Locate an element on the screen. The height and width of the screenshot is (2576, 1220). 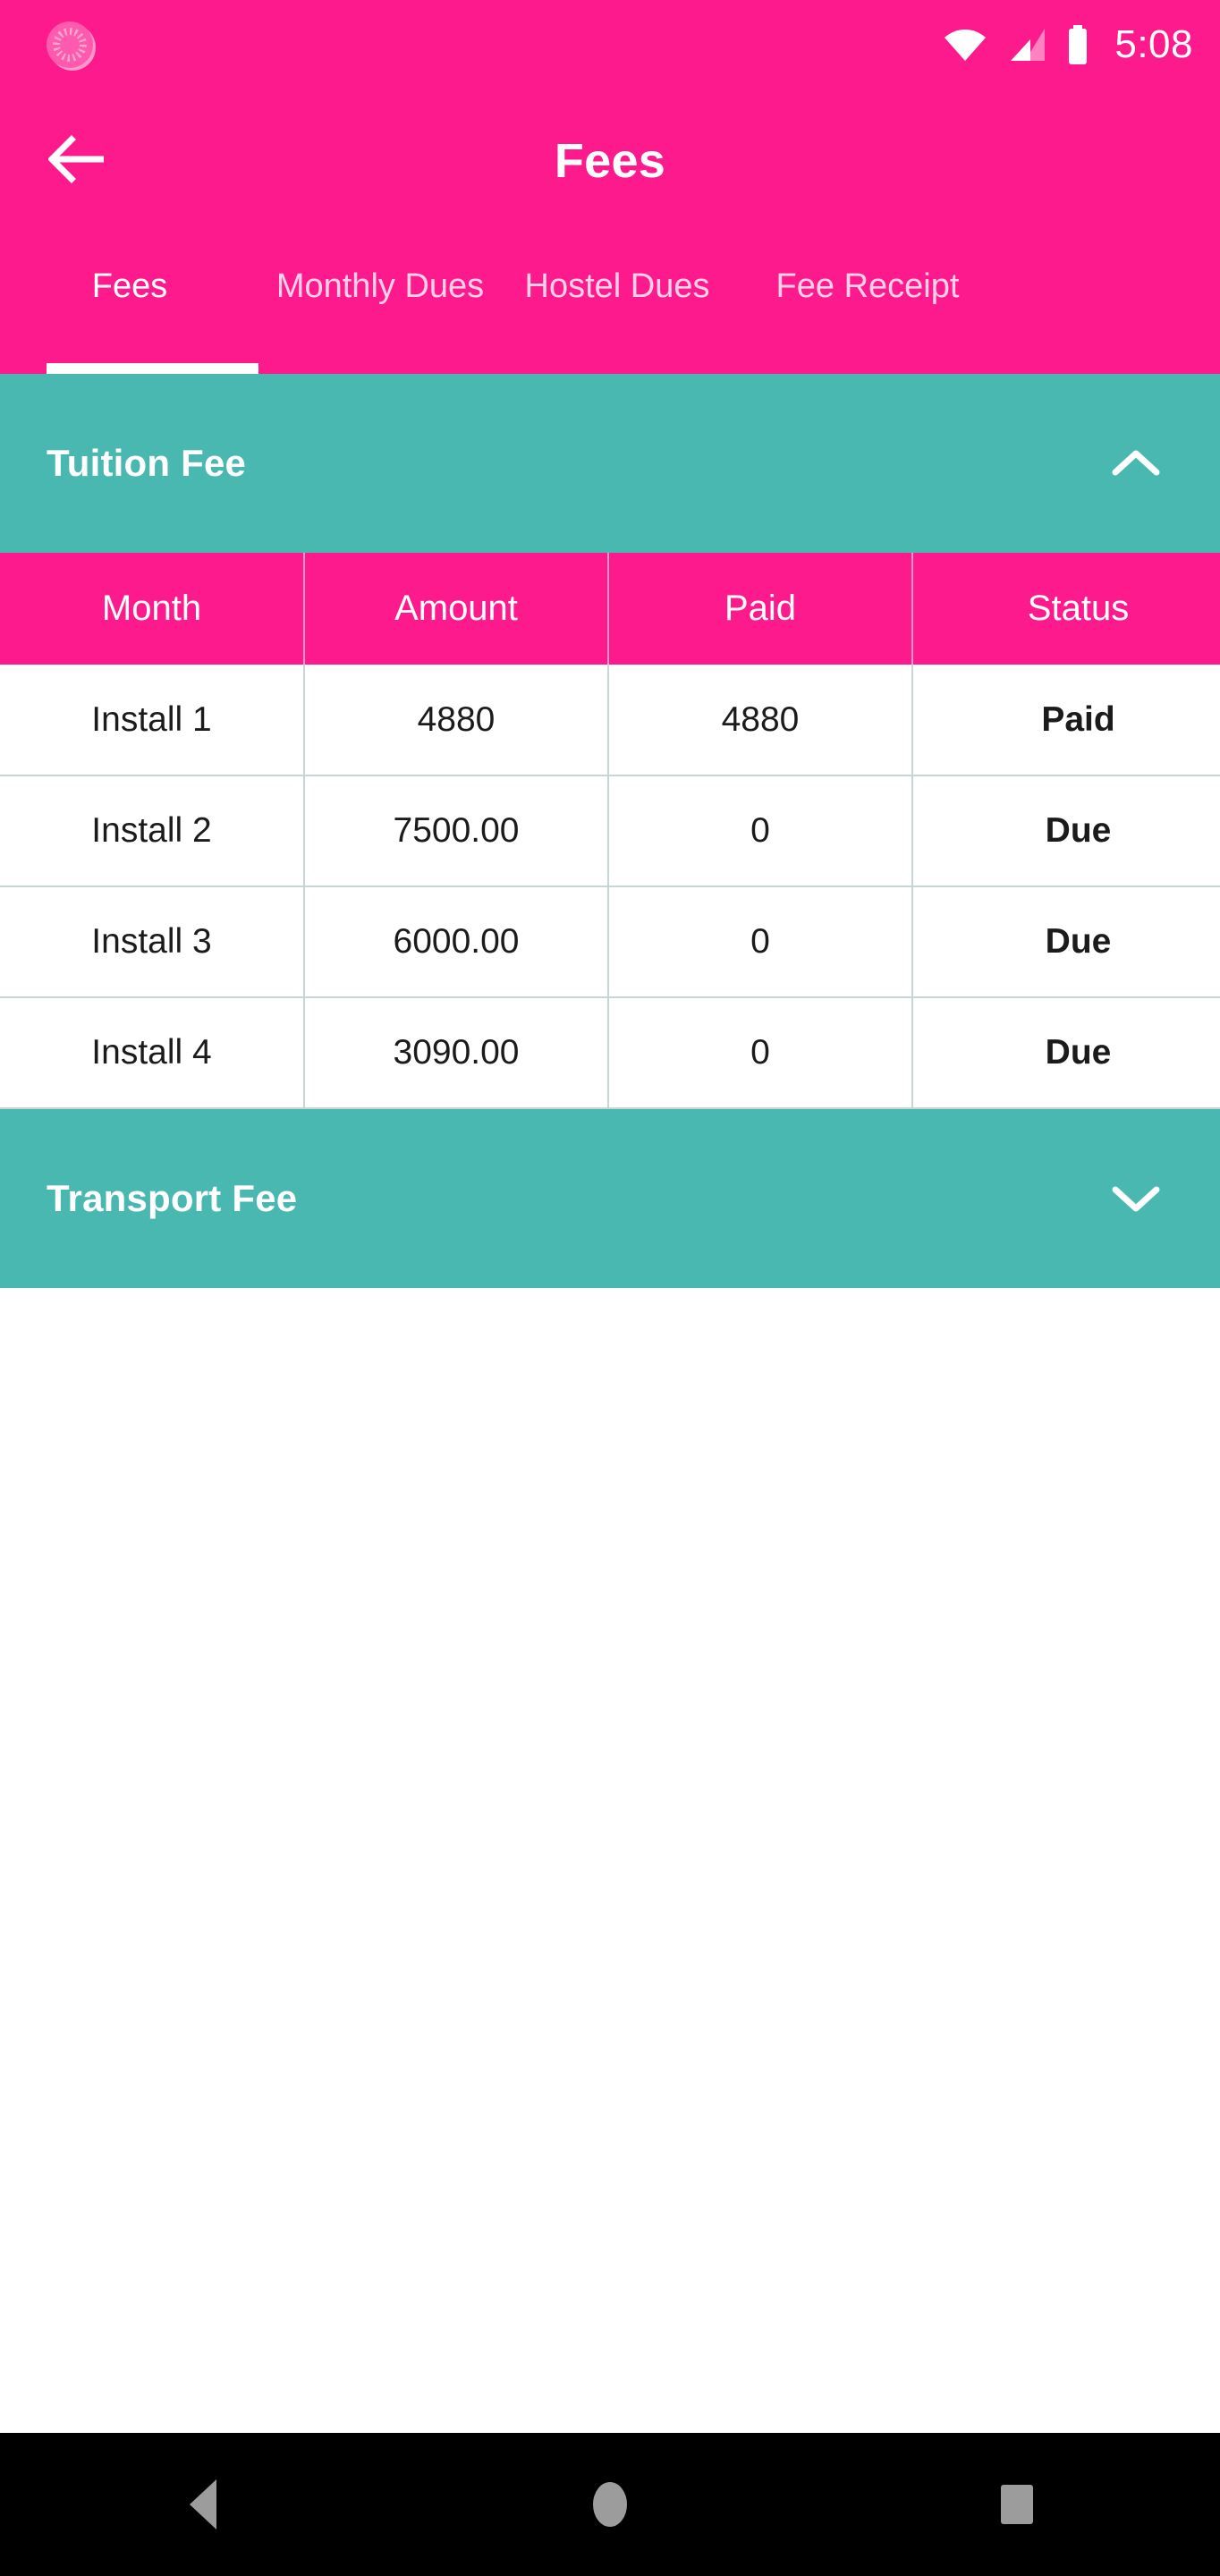
back-button is located at coordinates (78, 161).